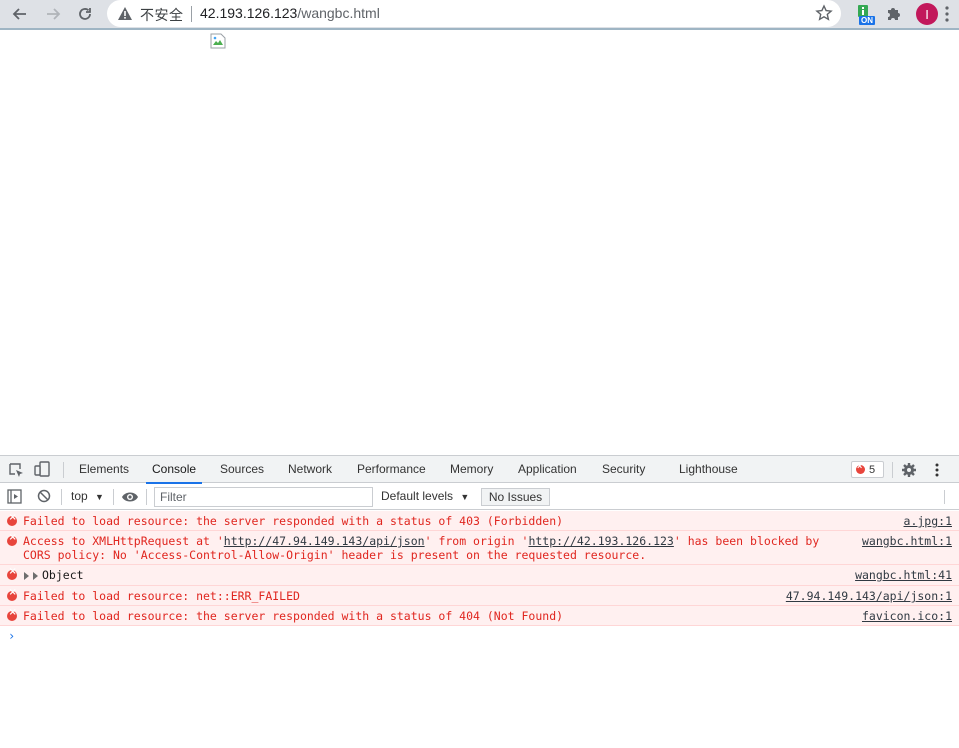 This screenshot has height=748, width=959. Describe the element at coordinates (708, 469) in the screenshot. I see `tab-lighthouse: Lighthouse` at that location.